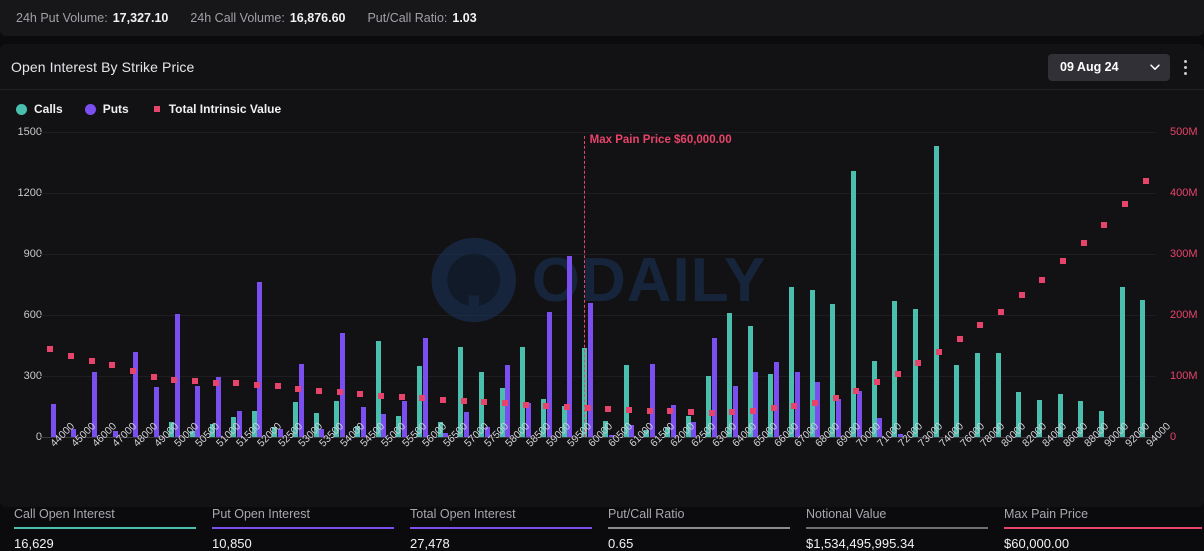 Image resolution: width=1204 pixels, height=551 pixels. I want to click on header-controls: 09 Aug 24, so click(1122, 67).